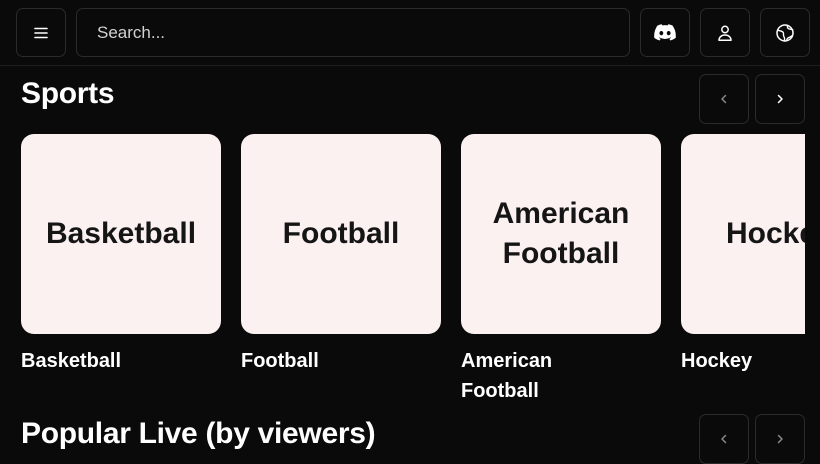 This screenshot has height=464, width=820. I want to click on popular-next-button, so click(780, 439).